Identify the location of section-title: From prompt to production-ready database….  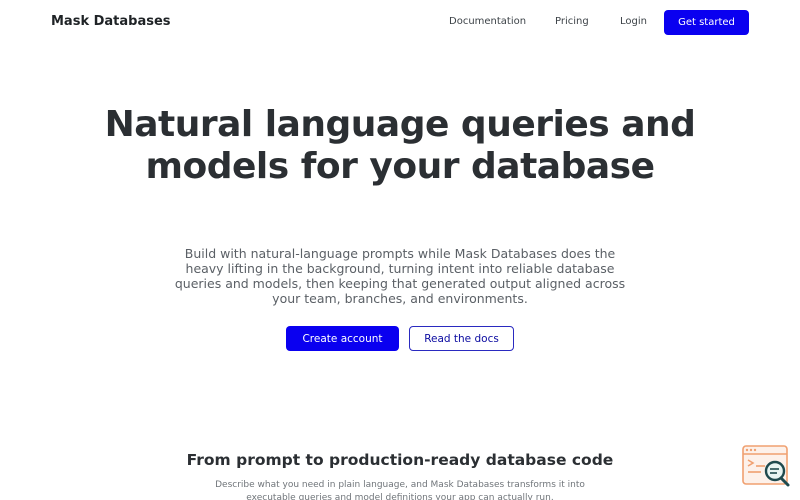
(400, 460).